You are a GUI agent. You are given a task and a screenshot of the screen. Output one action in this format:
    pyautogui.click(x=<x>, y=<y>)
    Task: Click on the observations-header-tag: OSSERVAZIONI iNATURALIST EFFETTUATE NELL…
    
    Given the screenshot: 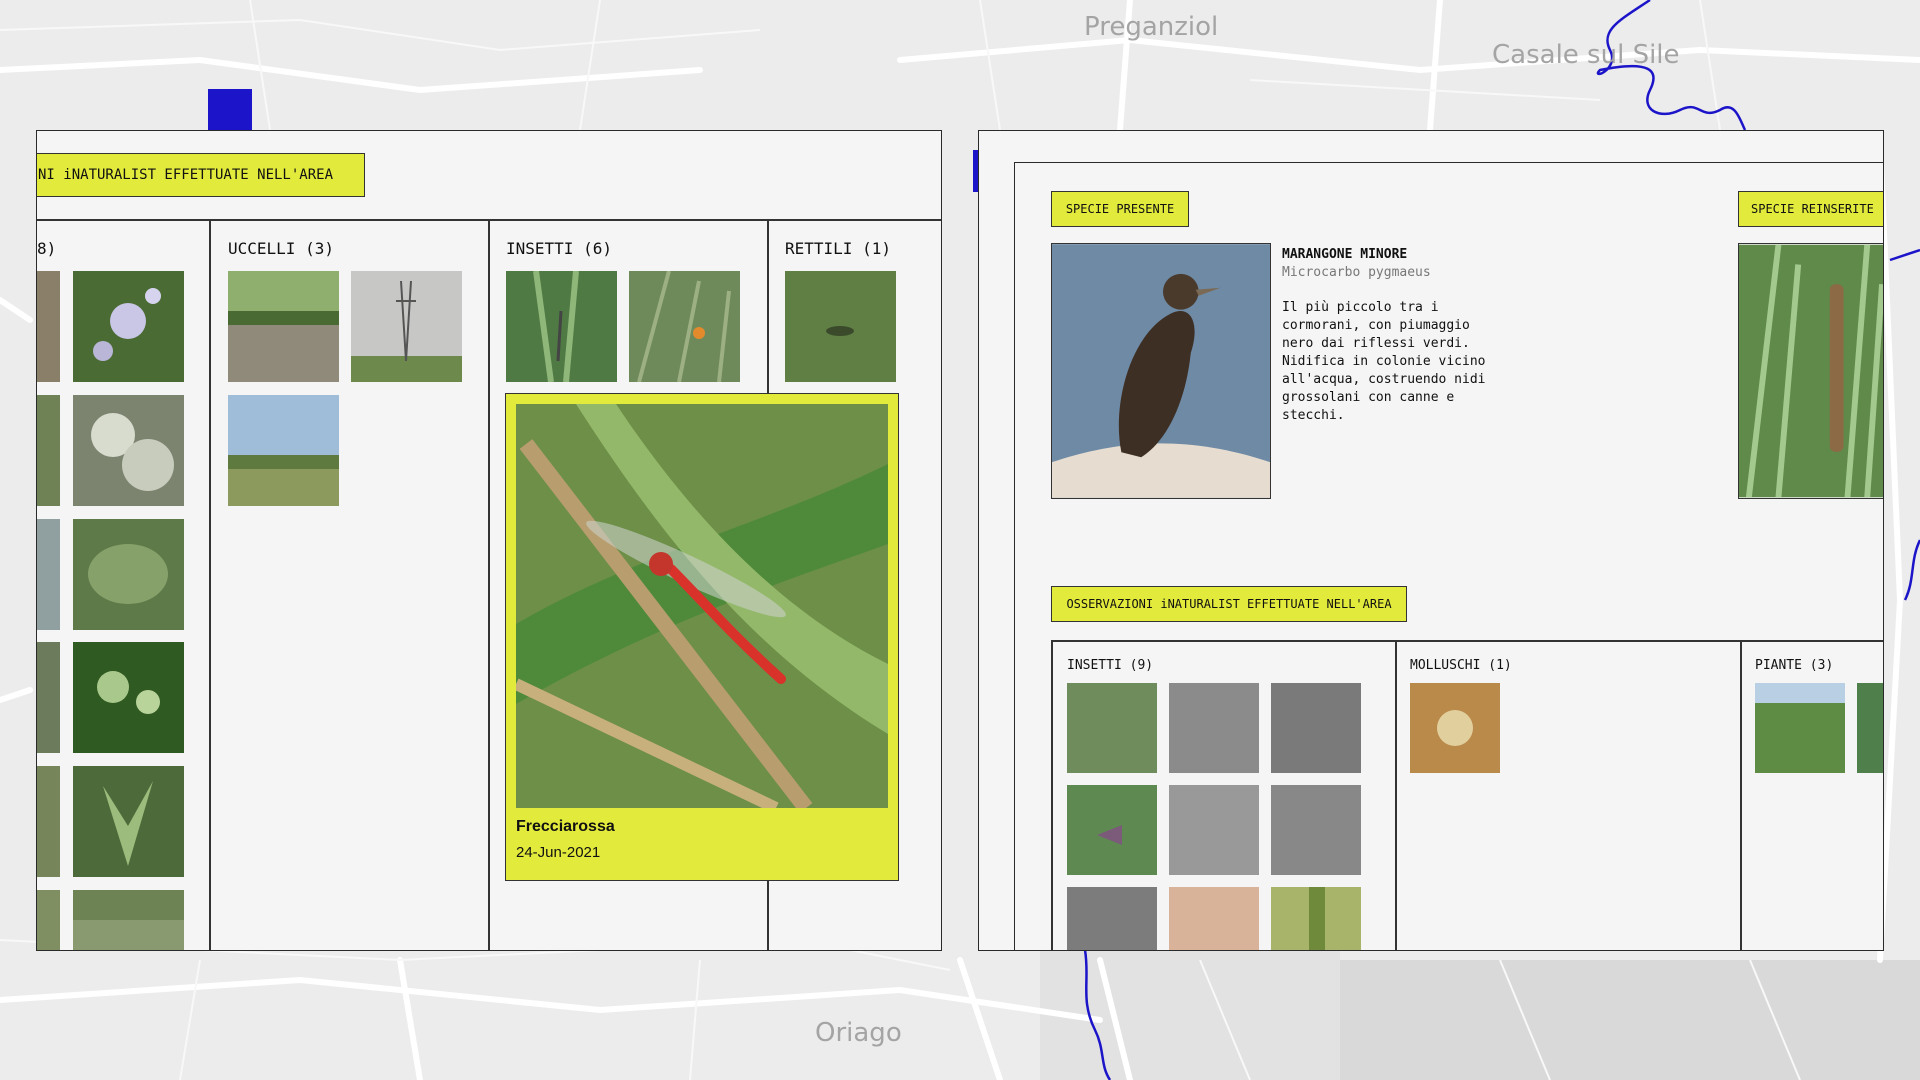 What is the action you would take?
    pyautogui.click(x=1229, y=604)
    